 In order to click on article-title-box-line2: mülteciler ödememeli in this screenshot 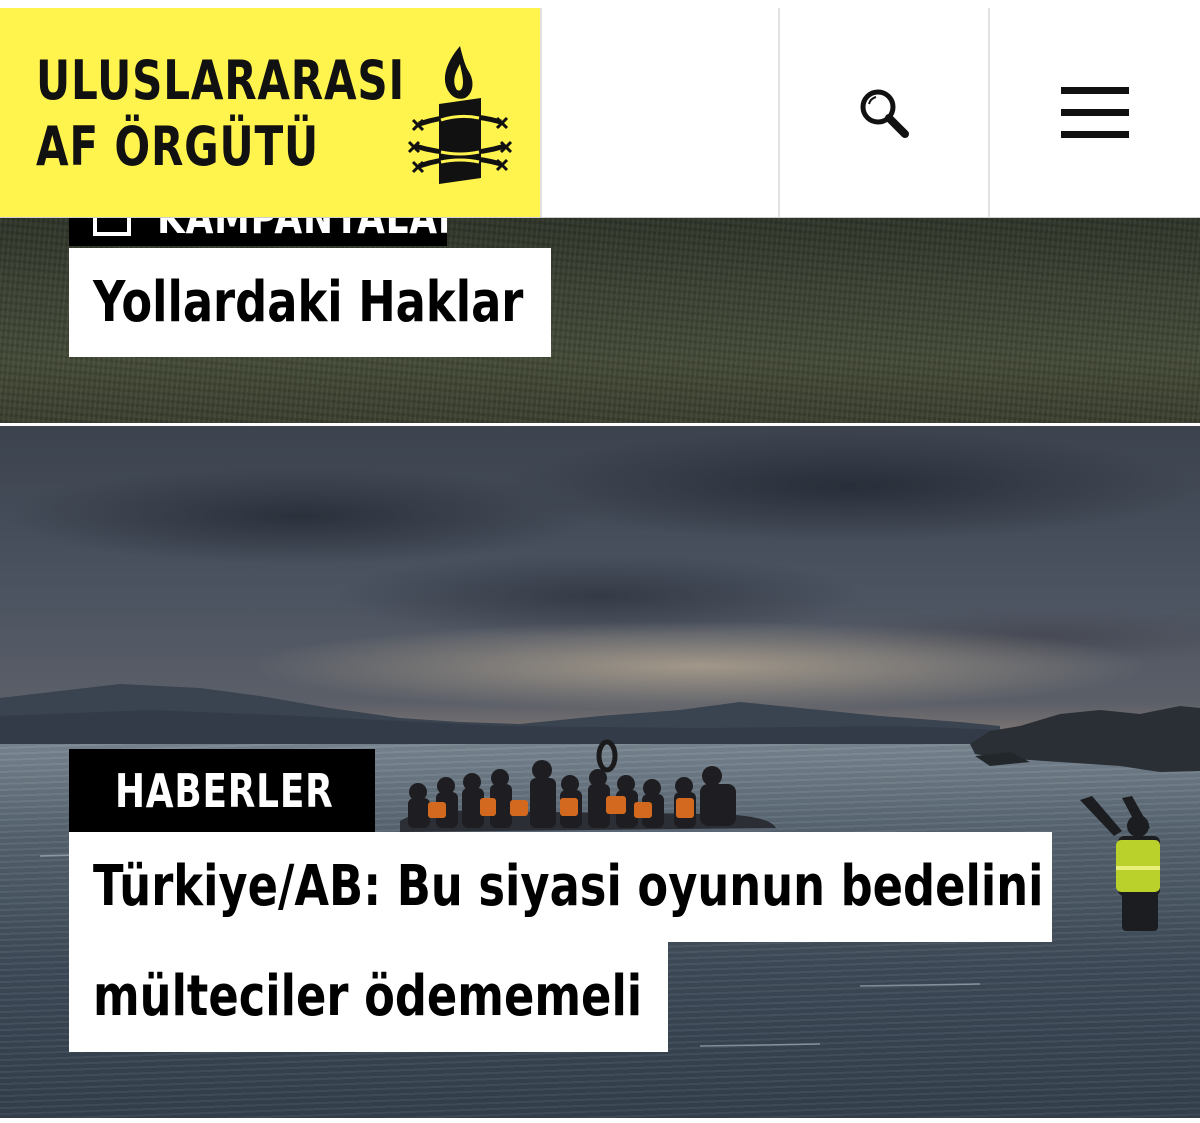, I will do `click(368, 997)`.